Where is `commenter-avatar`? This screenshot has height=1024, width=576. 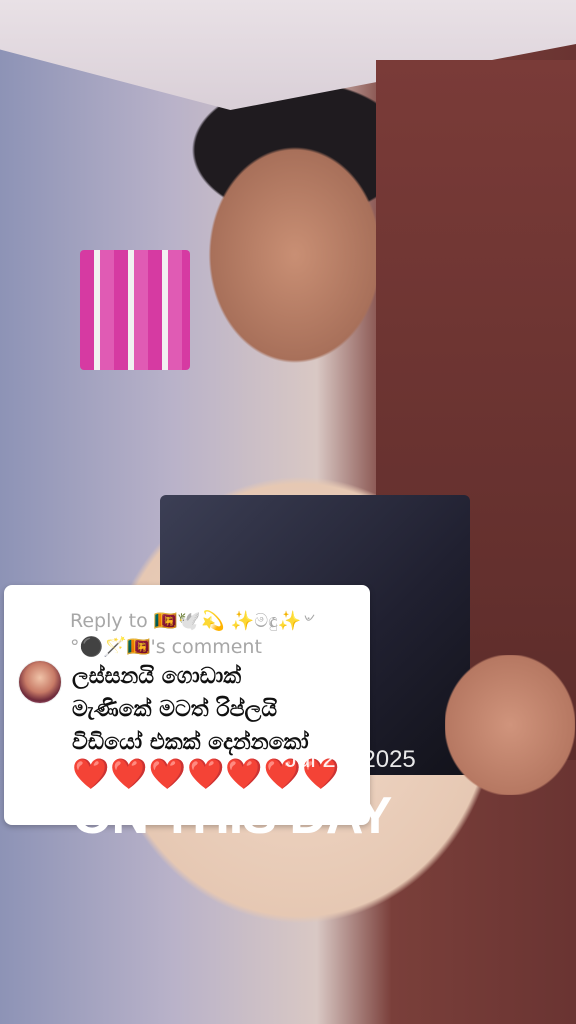 commenter-avatar is located at coordinates (40, 682).